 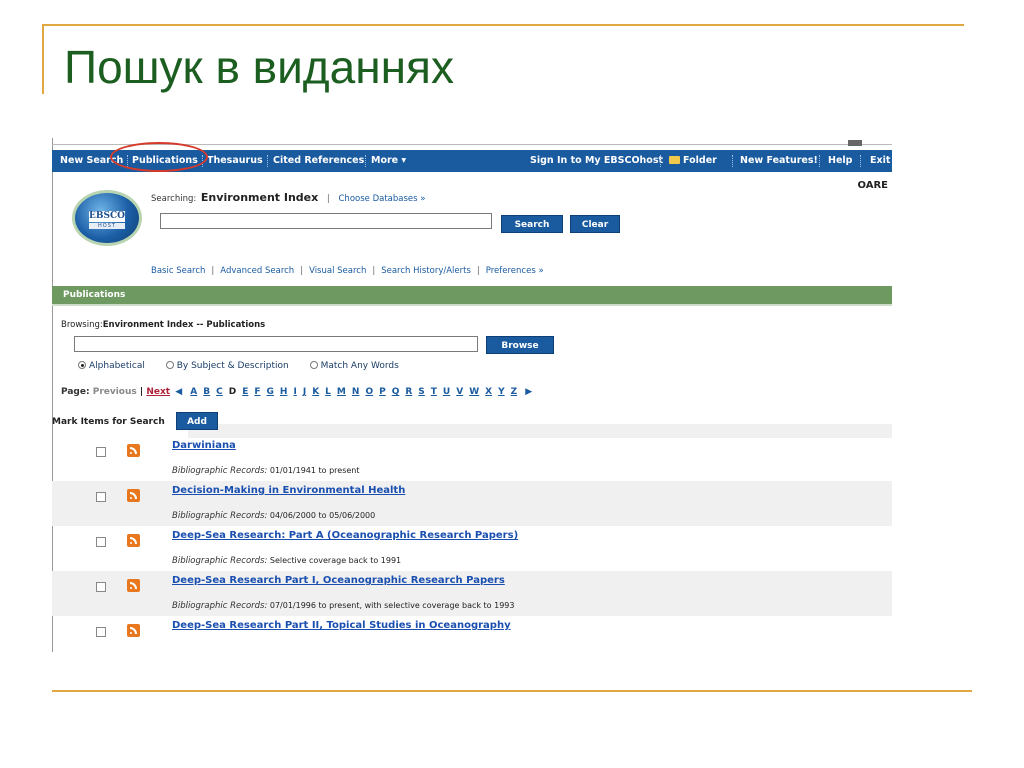 I want to click on letter-link-u: U, so click(x=446, y=392).